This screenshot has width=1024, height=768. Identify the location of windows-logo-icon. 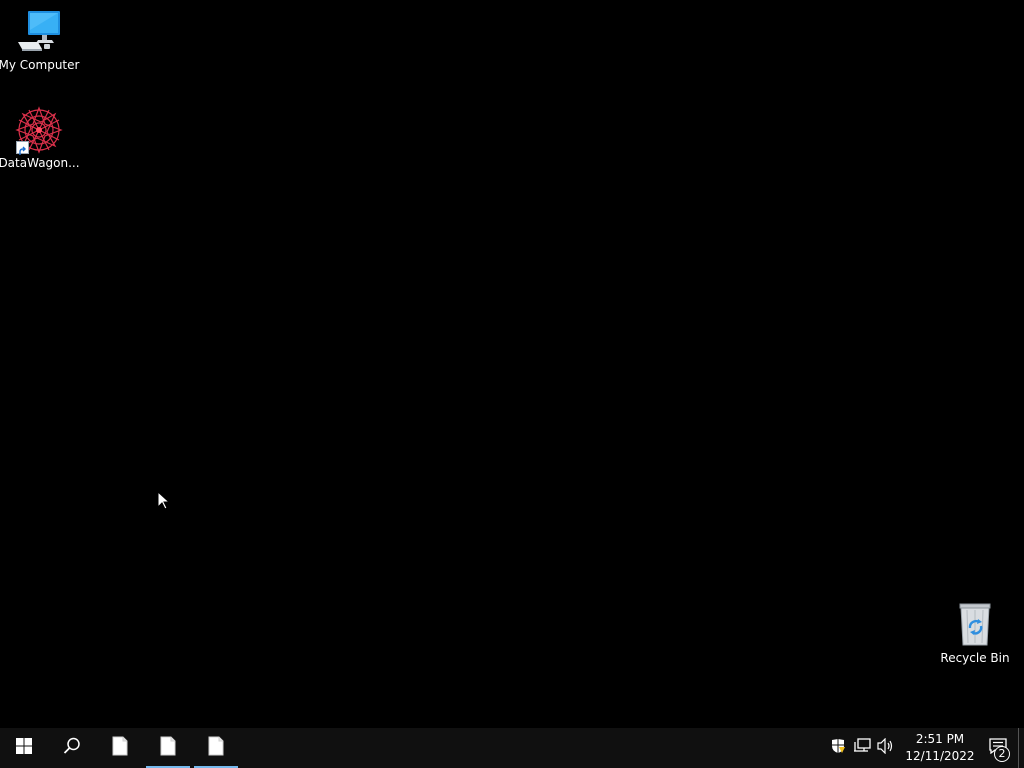
(24, 748).